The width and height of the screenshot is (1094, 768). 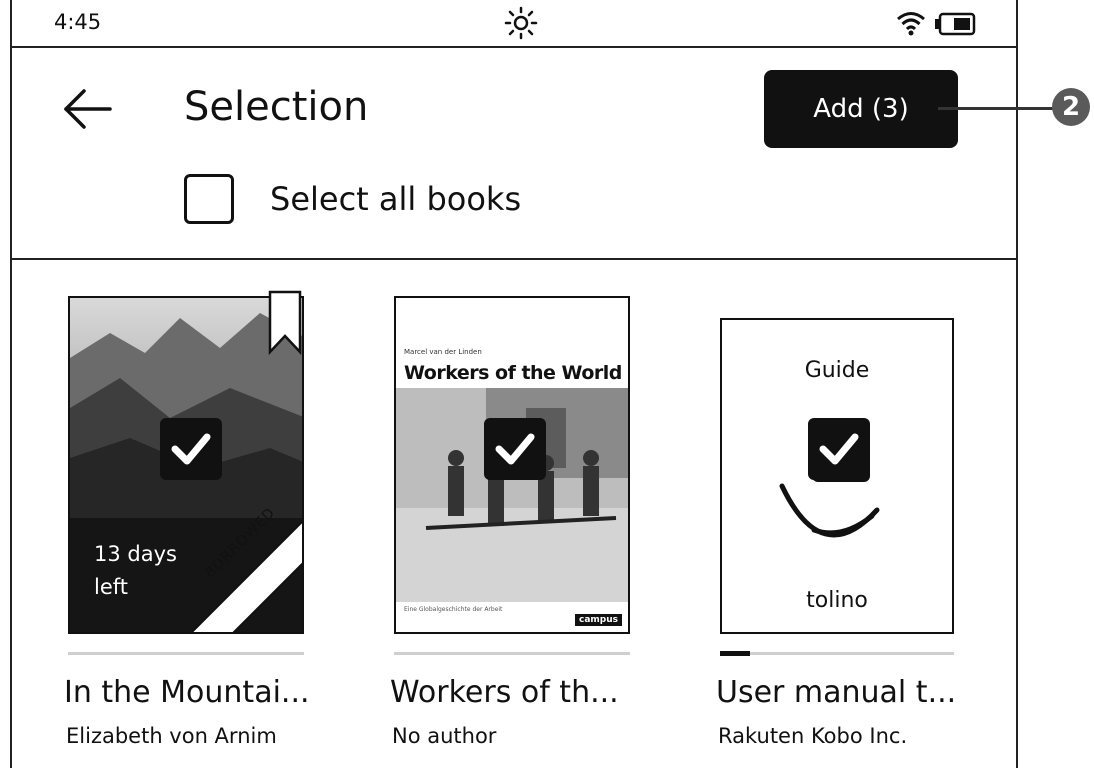 What do you see at coordinates (521, 25) in the screenshot?
I see `sun-icon` at bounding box center [521, 25].